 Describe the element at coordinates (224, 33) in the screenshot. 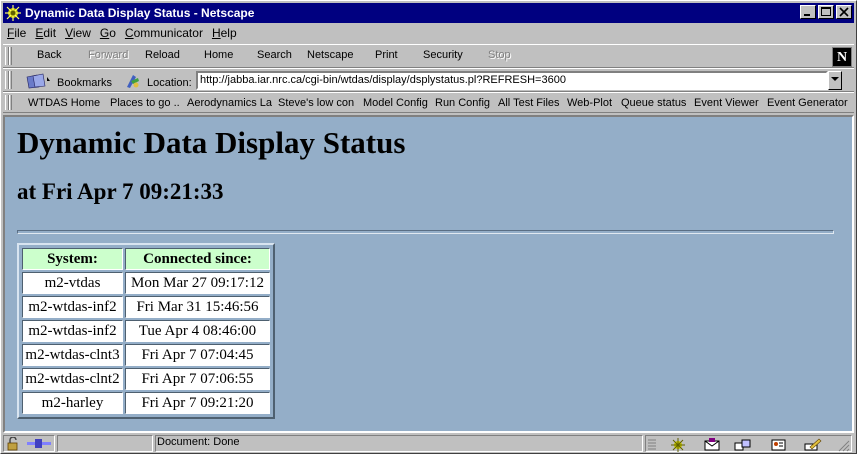

I see `menu-help: Help` at that location.